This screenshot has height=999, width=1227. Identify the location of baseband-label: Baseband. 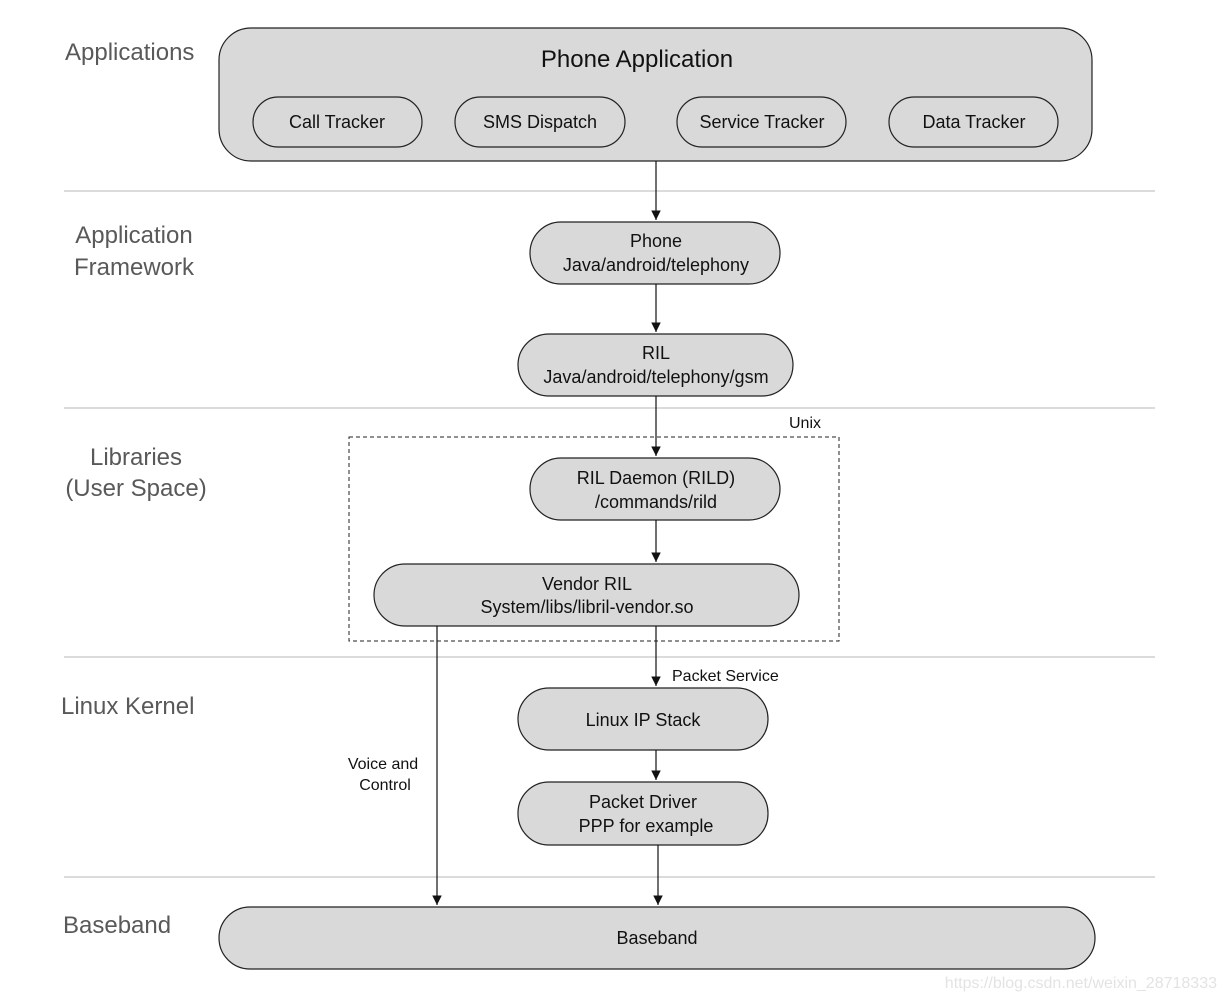
(656, 938).